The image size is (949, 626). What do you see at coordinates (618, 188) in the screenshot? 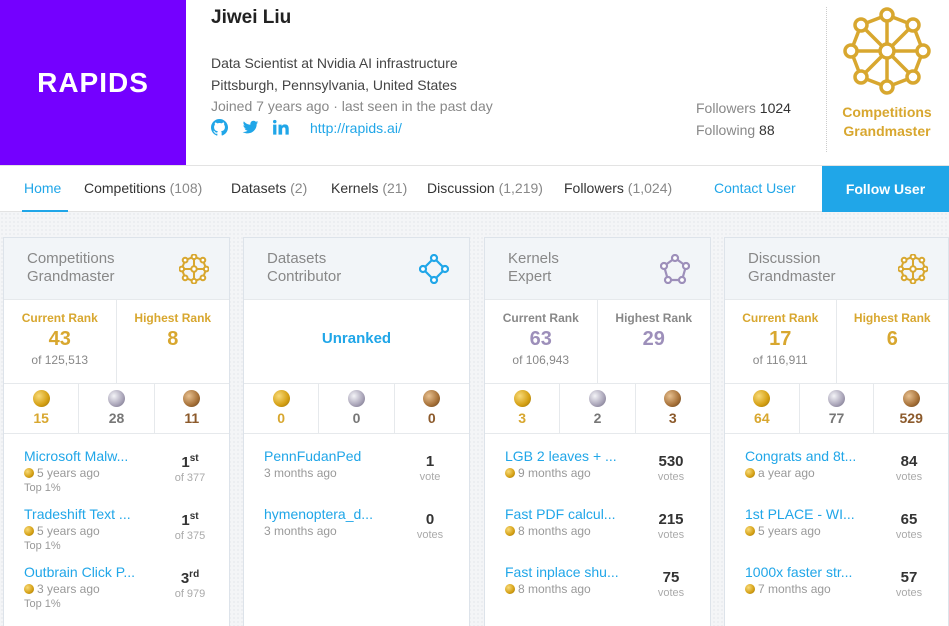
I see `tab-followers: Followers (1,024)` at bounding box center [618, 188].